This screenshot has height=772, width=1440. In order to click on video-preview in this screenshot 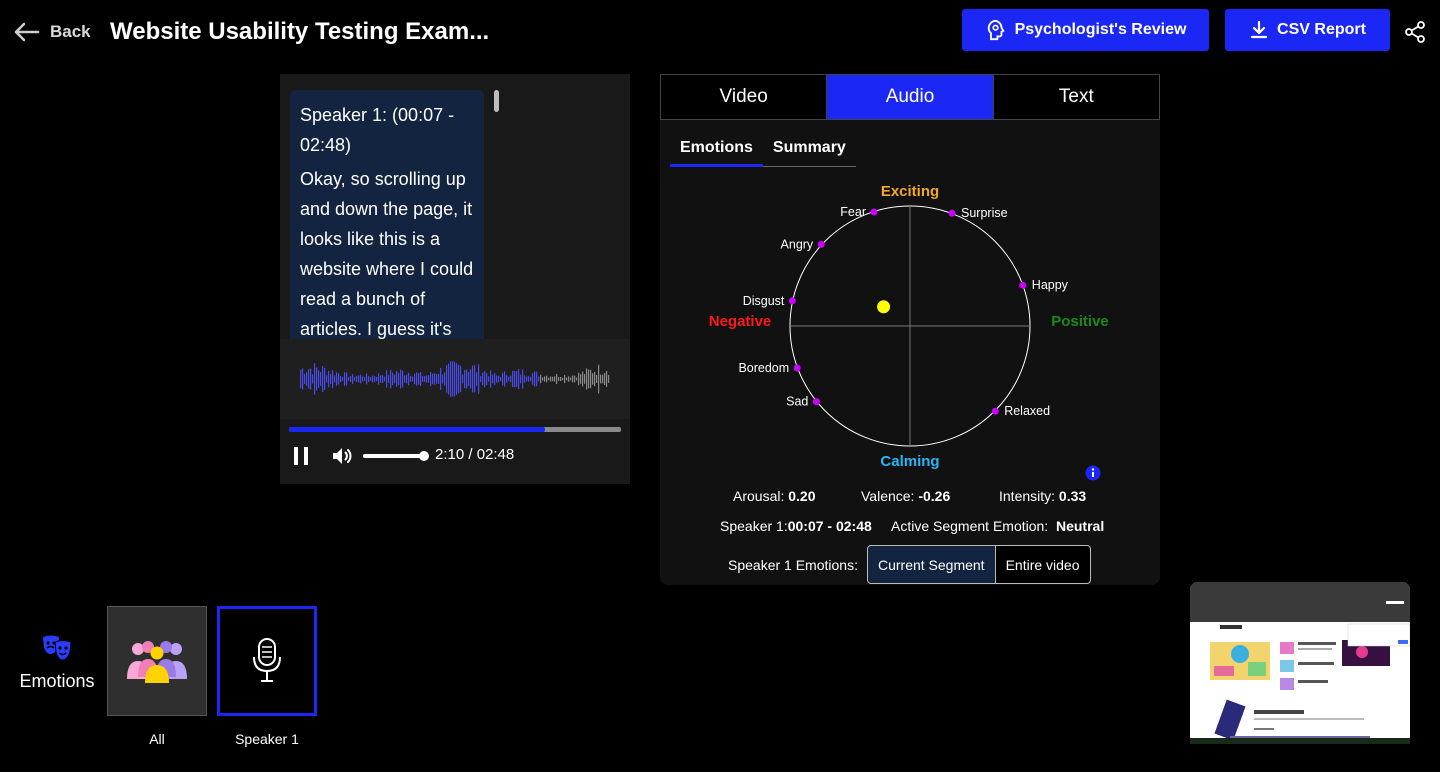, I will do `click(1300, 663)`.